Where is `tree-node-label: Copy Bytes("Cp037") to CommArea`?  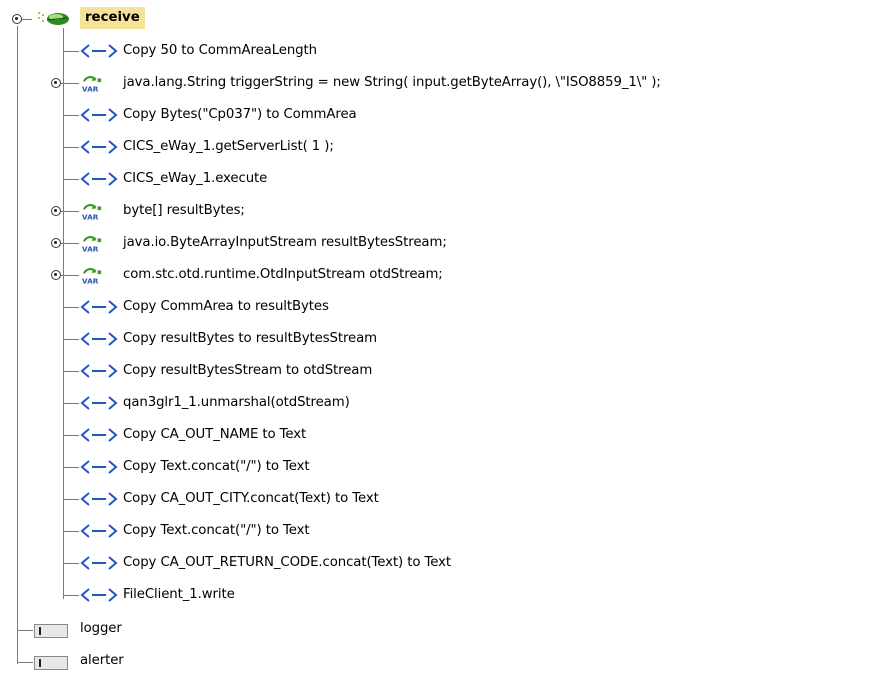
tree-node-label: Copy Bytes("Cp037") to CommArea is located at coordinates (240, 114).